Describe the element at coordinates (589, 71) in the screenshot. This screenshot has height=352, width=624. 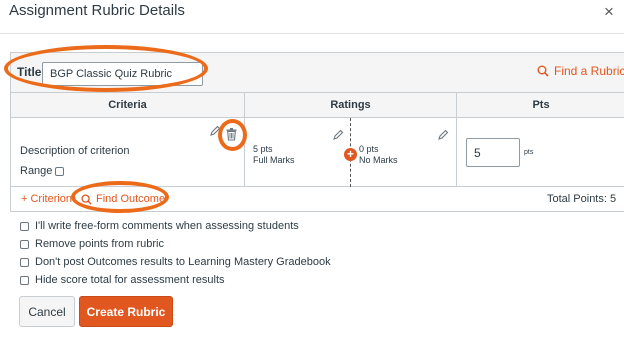
I see `find-rubric-label: Find a Rubric` at that location.